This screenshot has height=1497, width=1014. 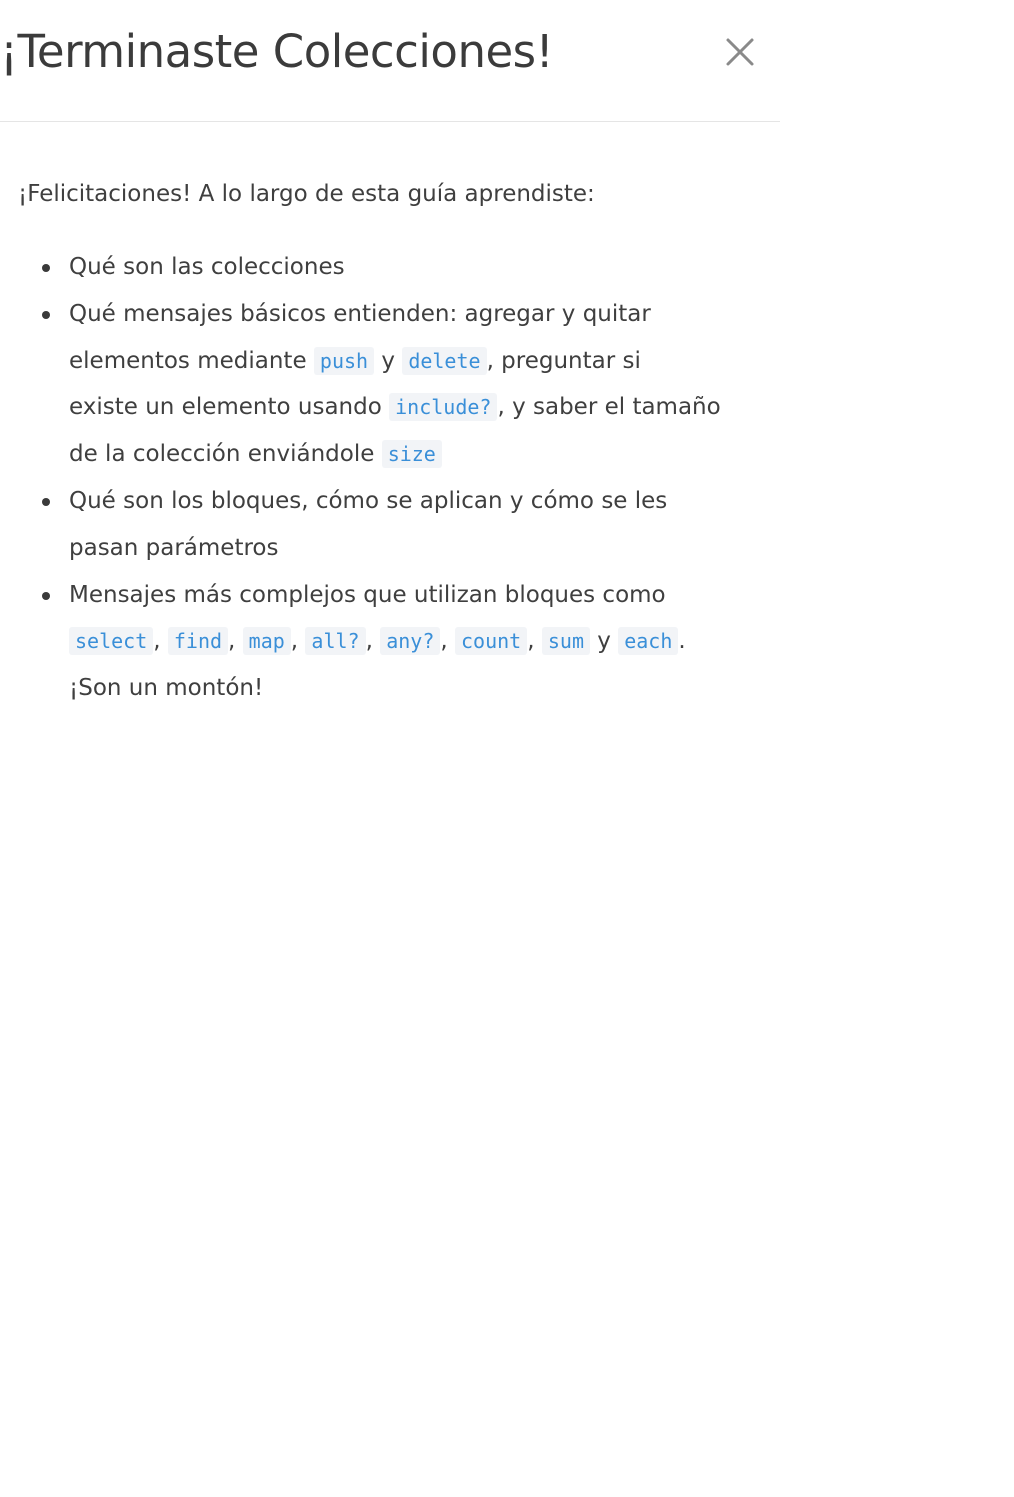 What do you see at coordinates (609, 407) in the screenshot?
I see `item-text: , y saber el tamaño` at bounding box center [609, 407].